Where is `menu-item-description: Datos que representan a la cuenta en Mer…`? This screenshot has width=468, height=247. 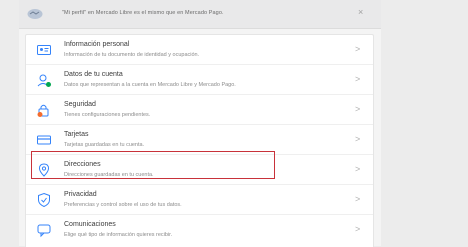
menu-item-description: Datos que representan a la cuenta en Mer… is located at coordinates (150, 85).